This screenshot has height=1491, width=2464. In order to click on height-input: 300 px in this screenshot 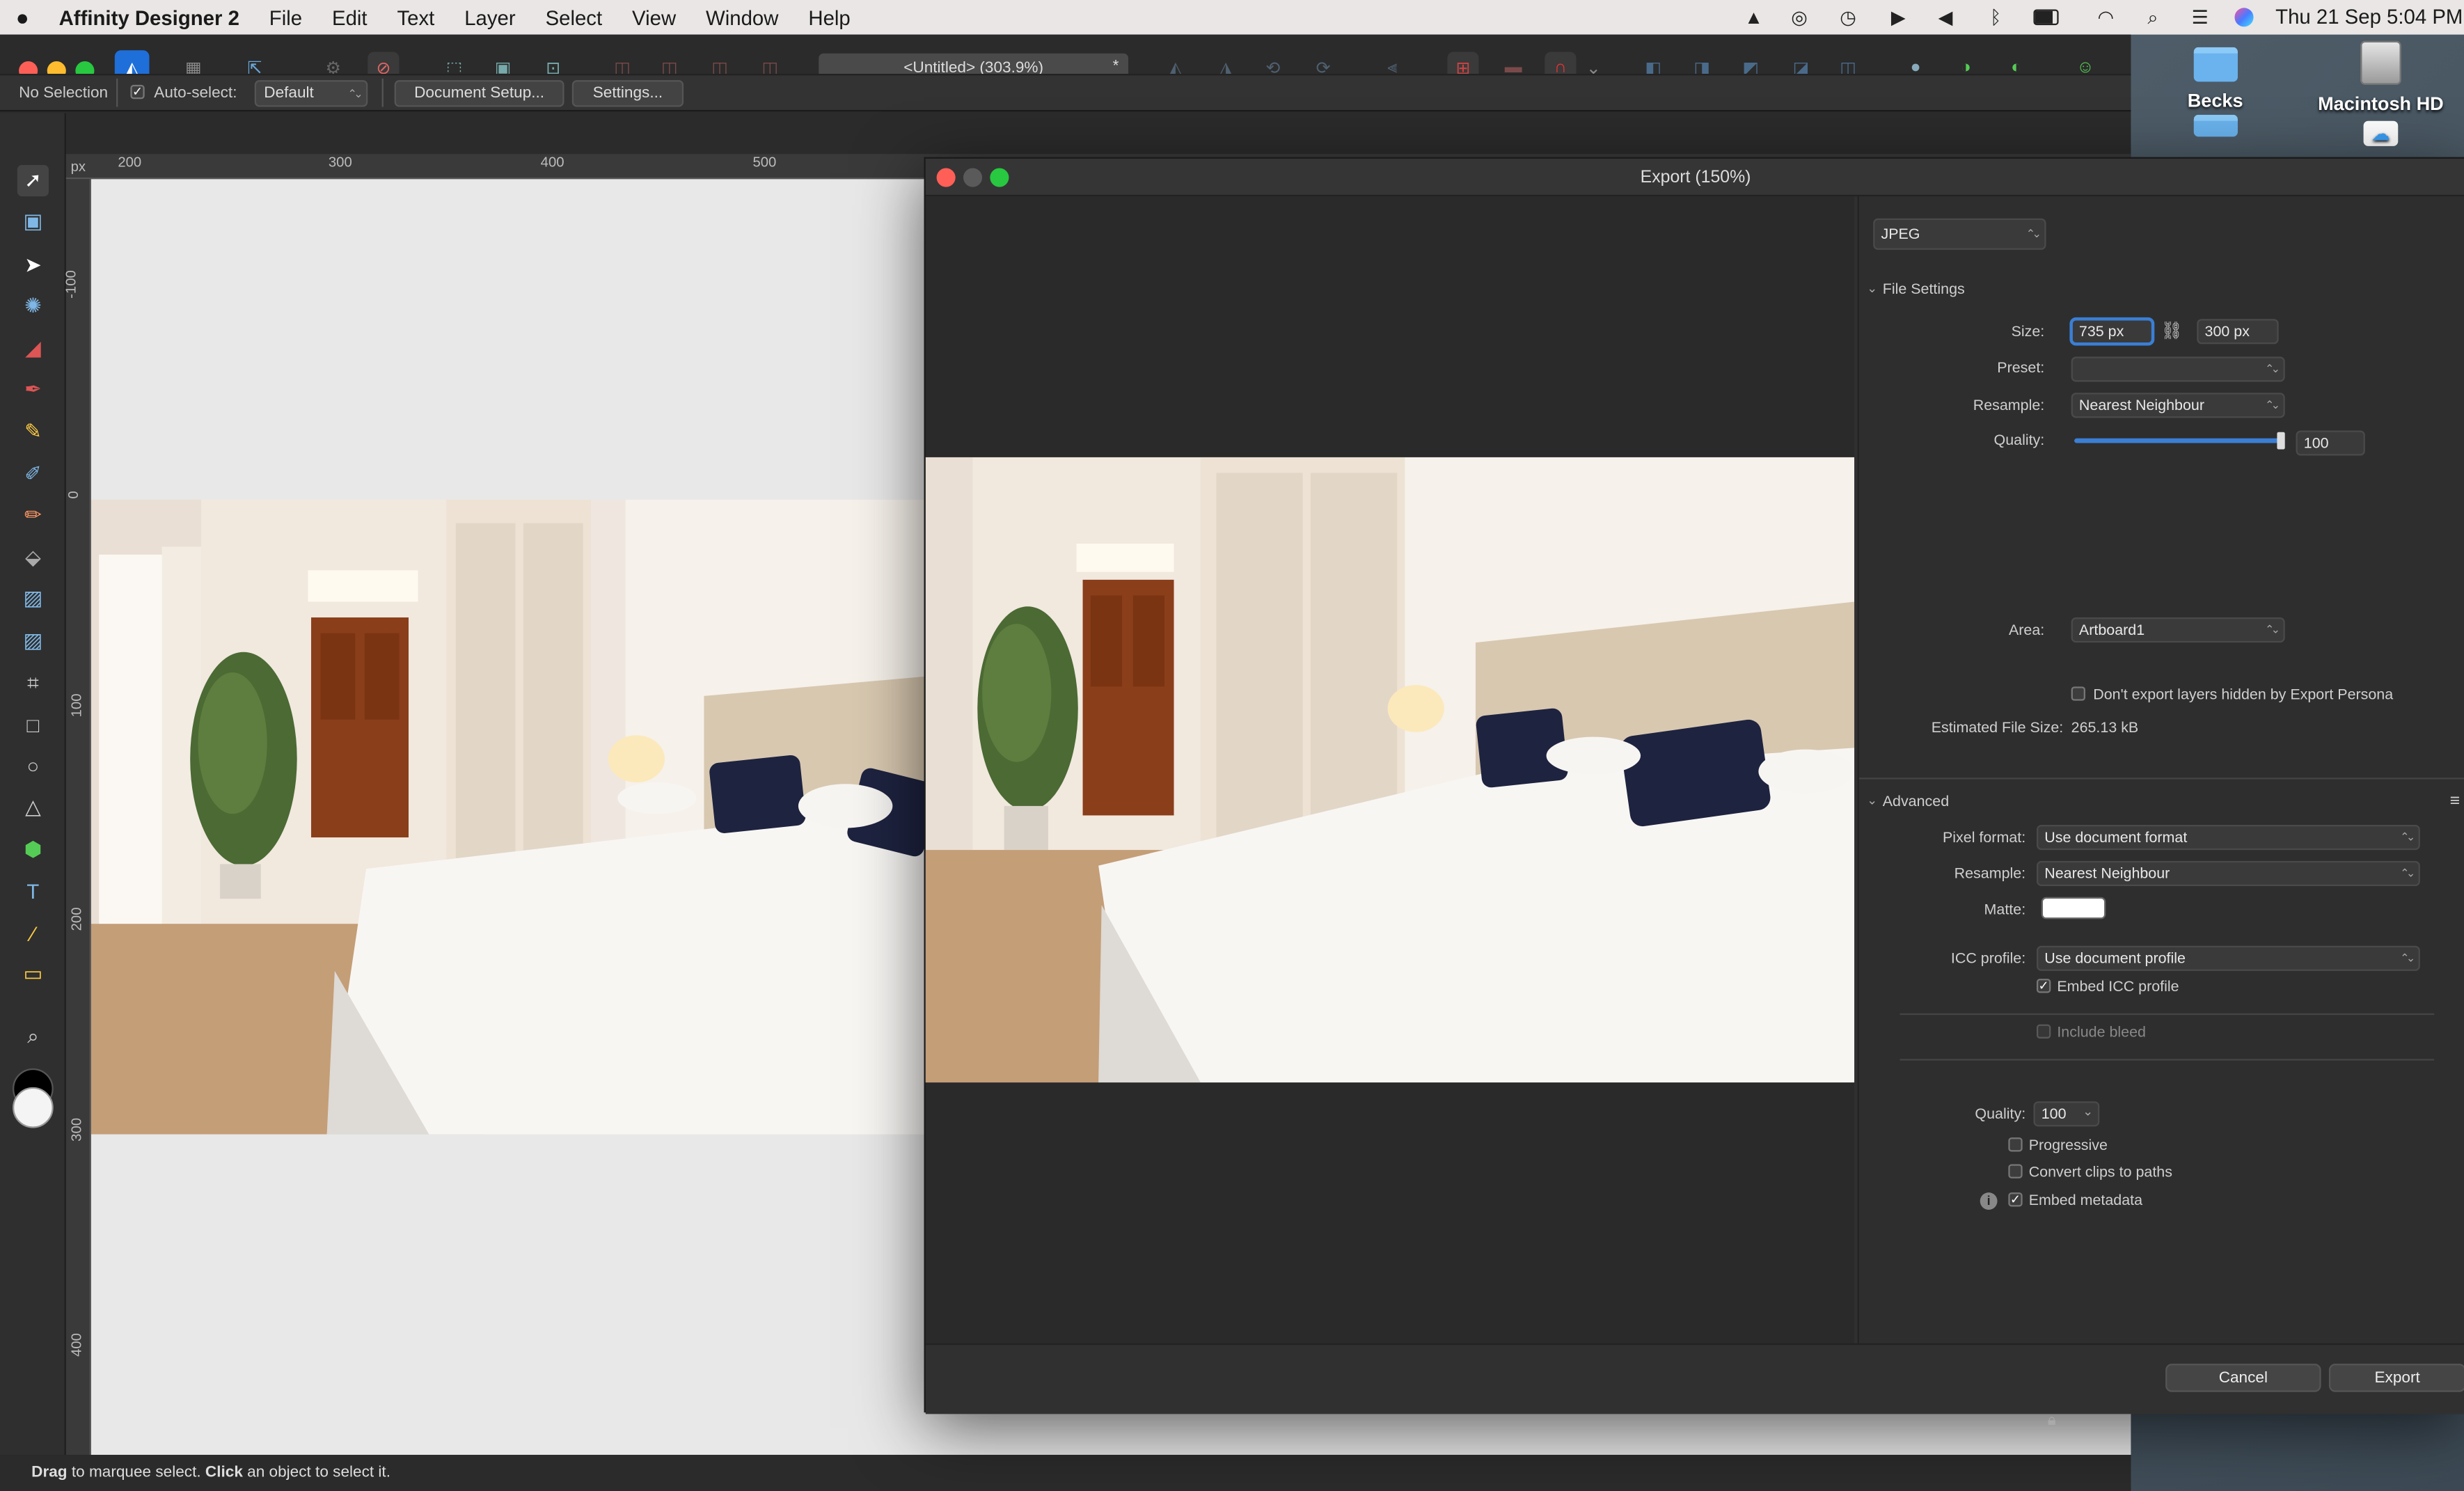, I will do `click(2238, 332)`.